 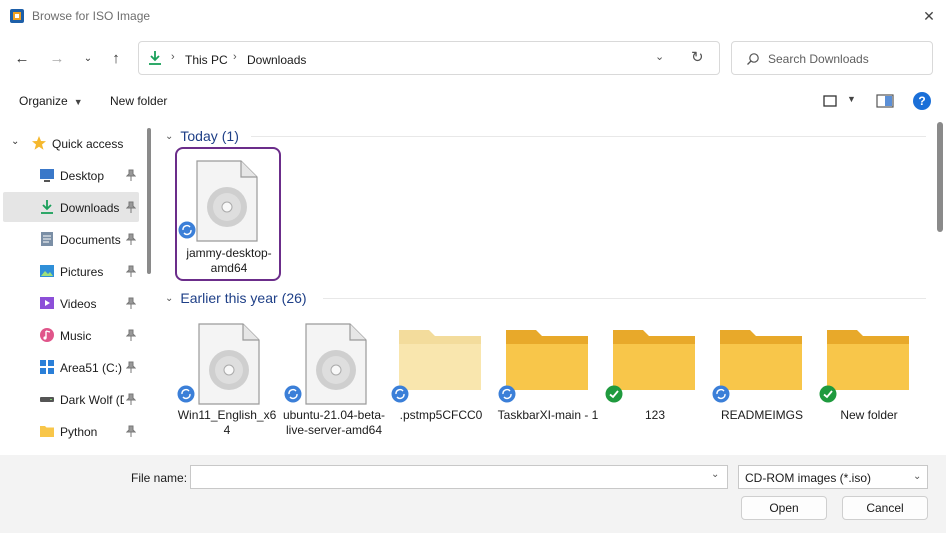 I want to click on file-name: READMEIMGS, so click(x=761, y=415).